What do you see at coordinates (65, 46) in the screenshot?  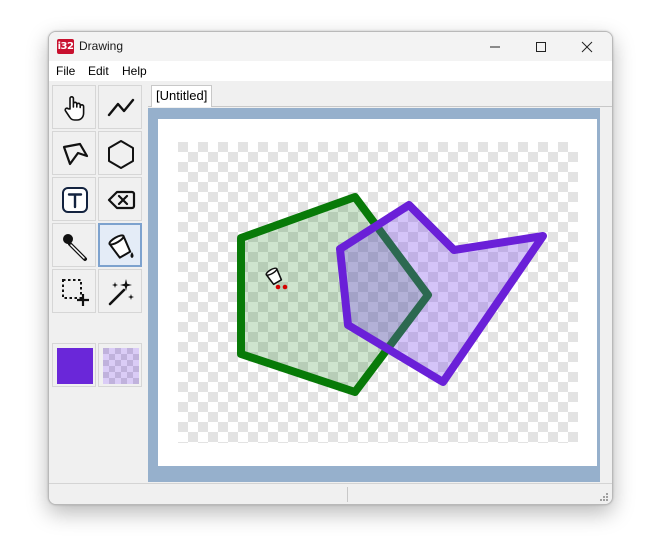 I see `app-icon: i32` at bounding box center [65, 46].